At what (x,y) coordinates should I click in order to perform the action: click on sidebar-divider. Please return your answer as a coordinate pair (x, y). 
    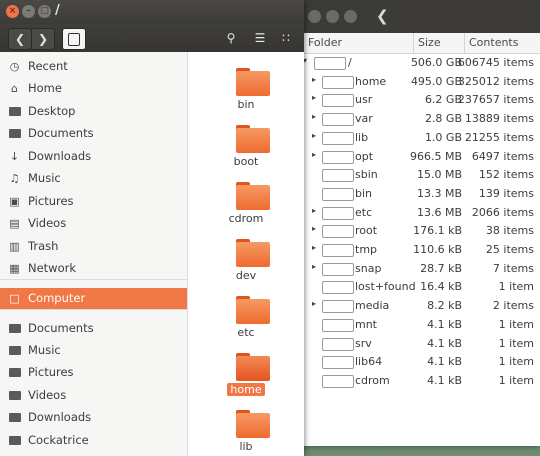
    Looking at the image, I should click on (93, 279).